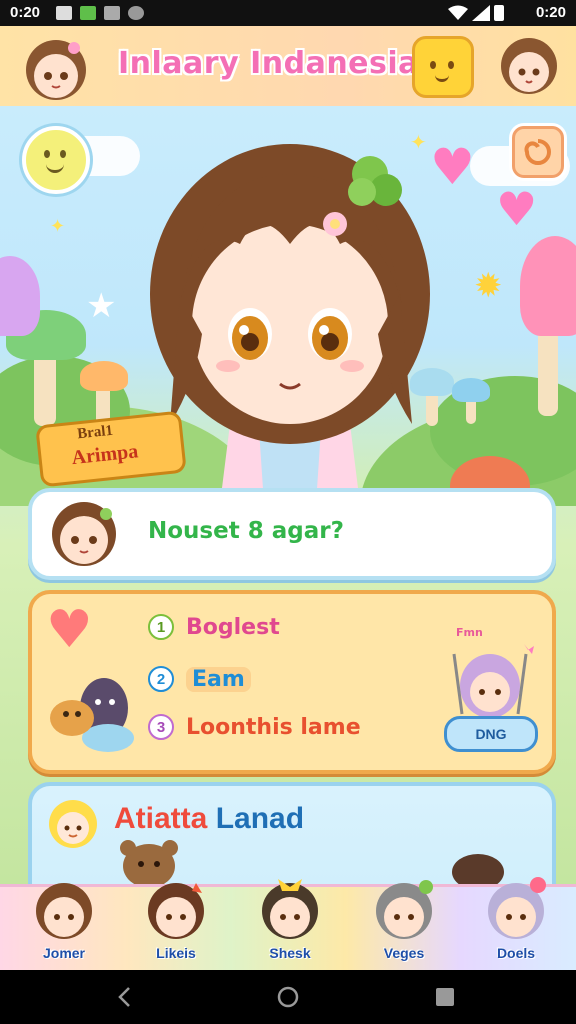 This screenshot has width=576, height=1024. I want to click on status-time: 0:20, so click(25, 12).